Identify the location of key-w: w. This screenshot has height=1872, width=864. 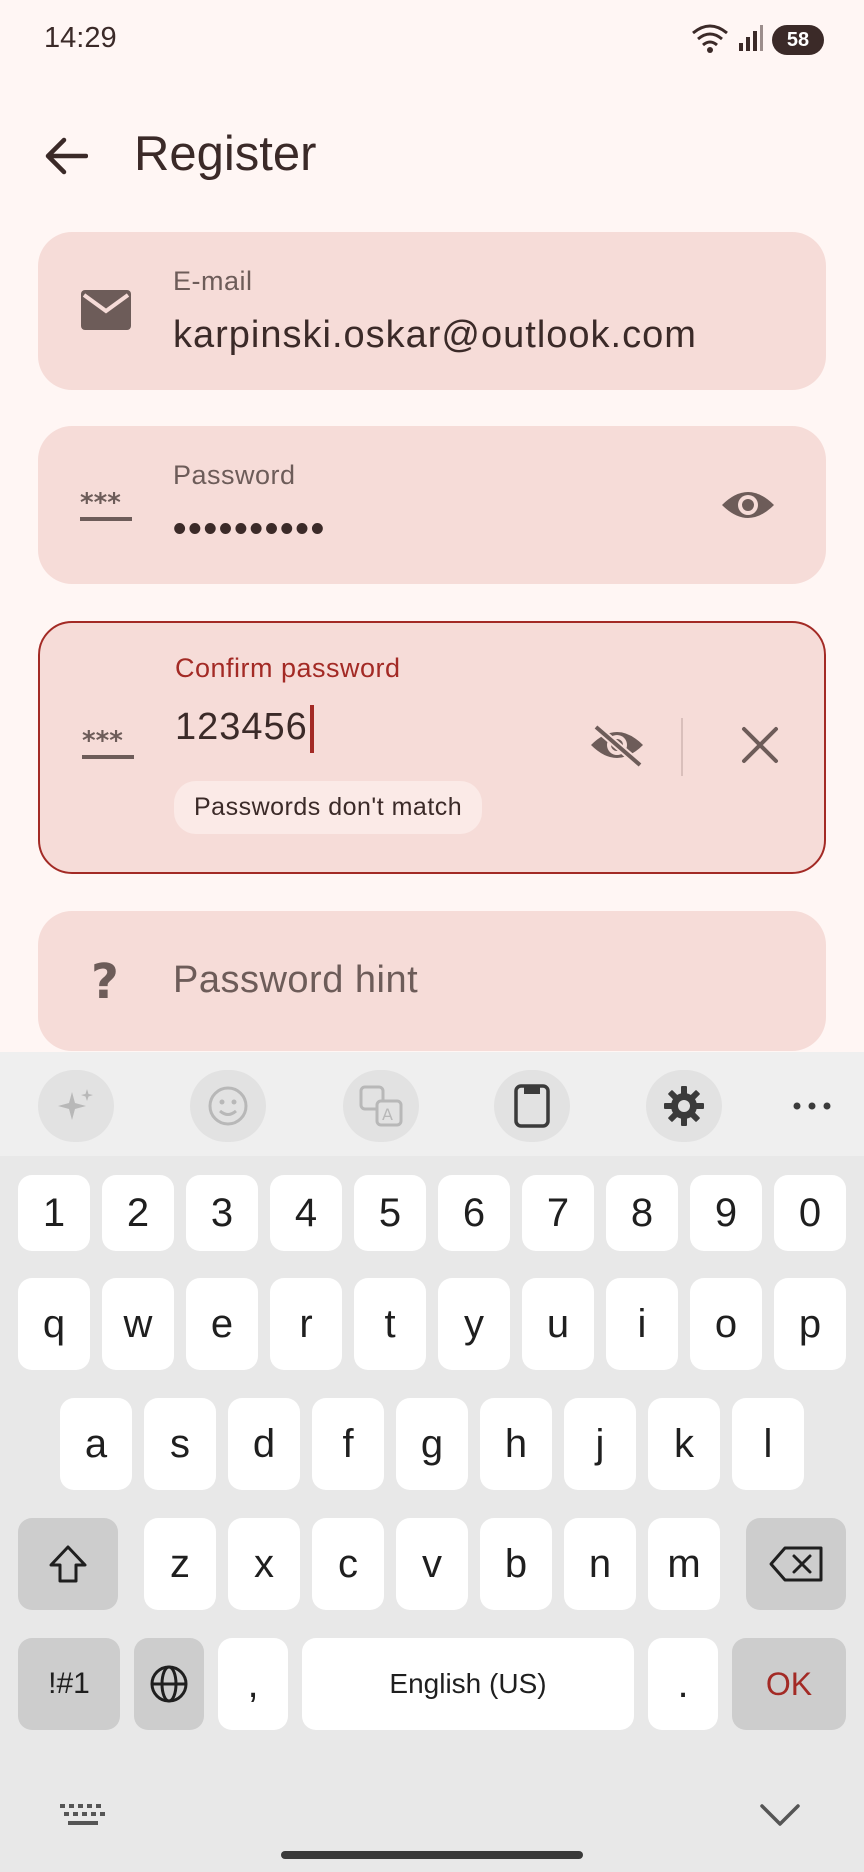
(138, 1324).